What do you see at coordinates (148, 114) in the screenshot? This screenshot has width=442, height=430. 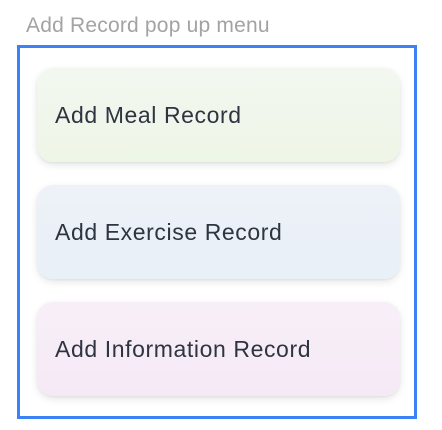 I see `add-meal-record-label: Add Meal Record` at bounding box center [148, 114].